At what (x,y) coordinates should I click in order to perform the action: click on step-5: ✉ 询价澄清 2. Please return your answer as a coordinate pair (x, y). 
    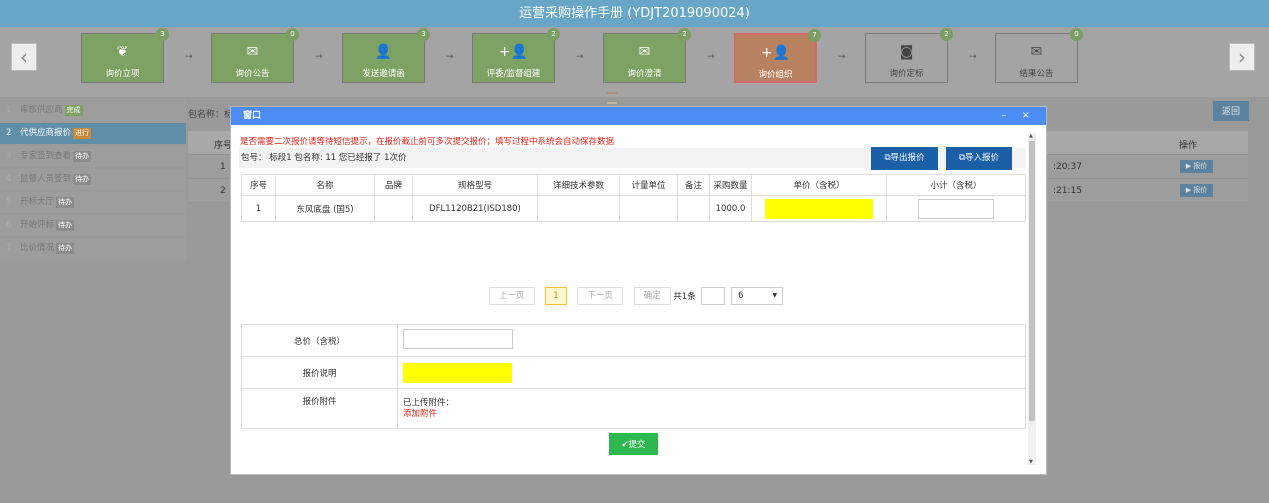
    Looking at the image, I should click on (647, 55).